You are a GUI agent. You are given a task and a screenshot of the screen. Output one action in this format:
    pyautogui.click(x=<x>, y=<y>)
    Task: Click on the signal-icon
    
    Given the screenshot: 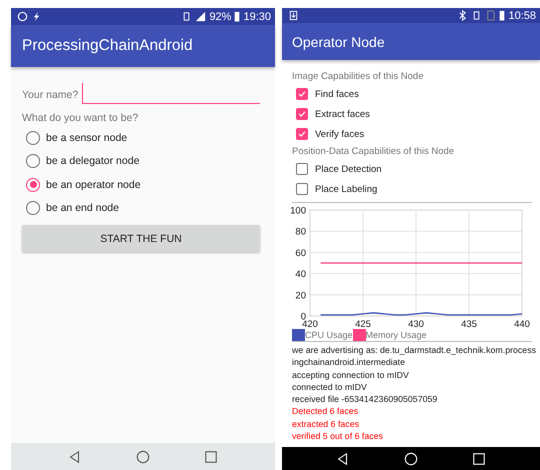 What is the action you would take?
    pyautogui.click(x=200, y=16)
    